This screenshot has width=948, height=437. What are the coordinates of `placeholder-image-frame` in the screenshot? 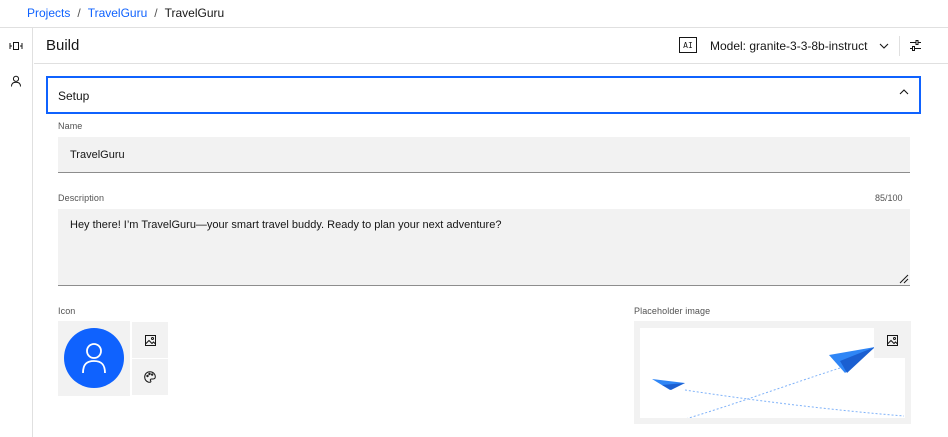 It's located at (772, 372).